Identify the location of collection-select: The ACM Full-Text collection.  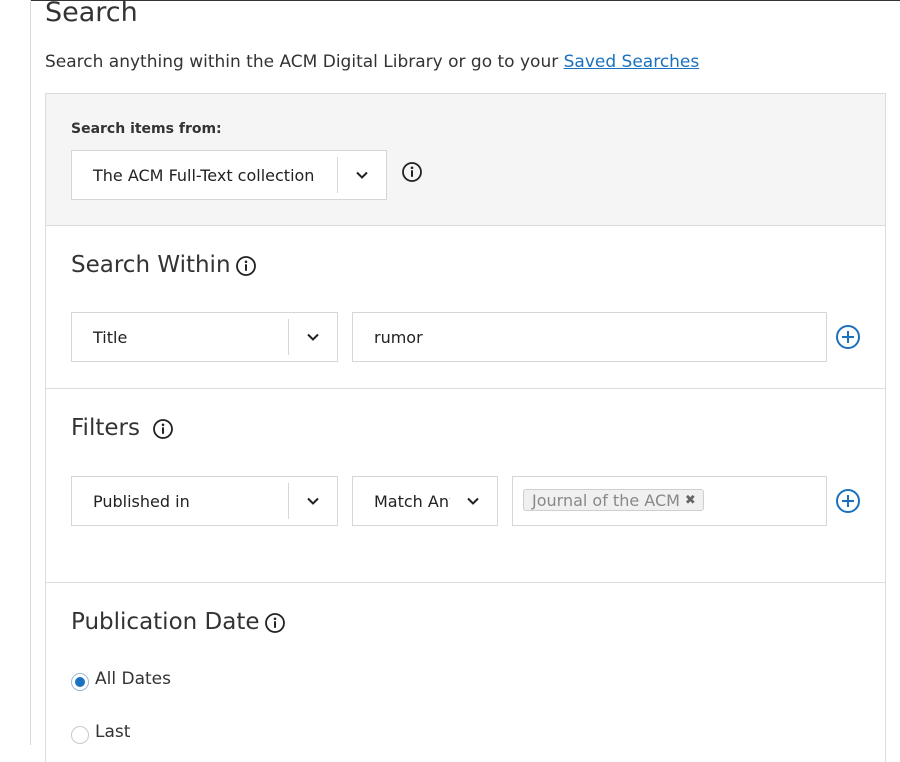
(229, 175).